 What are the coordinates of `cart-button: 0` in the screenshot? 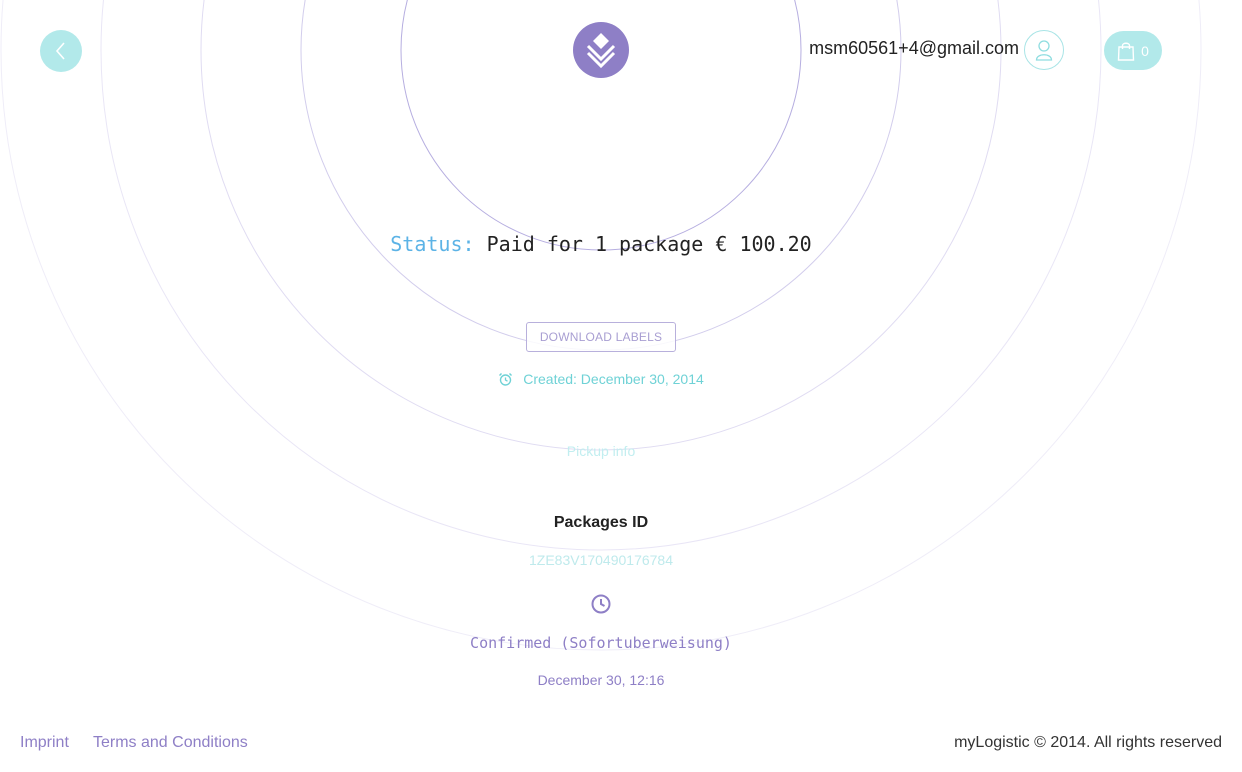 It's located at (1133, 50).